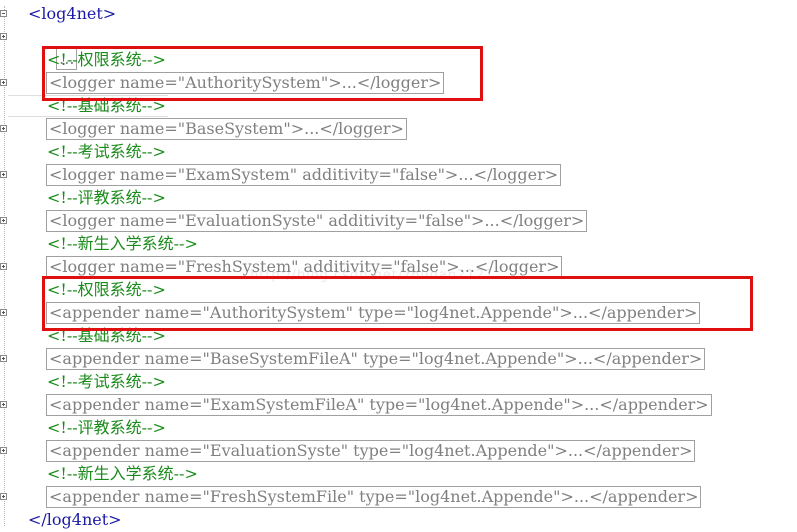 This screenshot has width=797, height=532. What do you see at coordinates (397, 303) in the screenshot?
I see `highlight-box-appender` at bounding box center [397, 303].